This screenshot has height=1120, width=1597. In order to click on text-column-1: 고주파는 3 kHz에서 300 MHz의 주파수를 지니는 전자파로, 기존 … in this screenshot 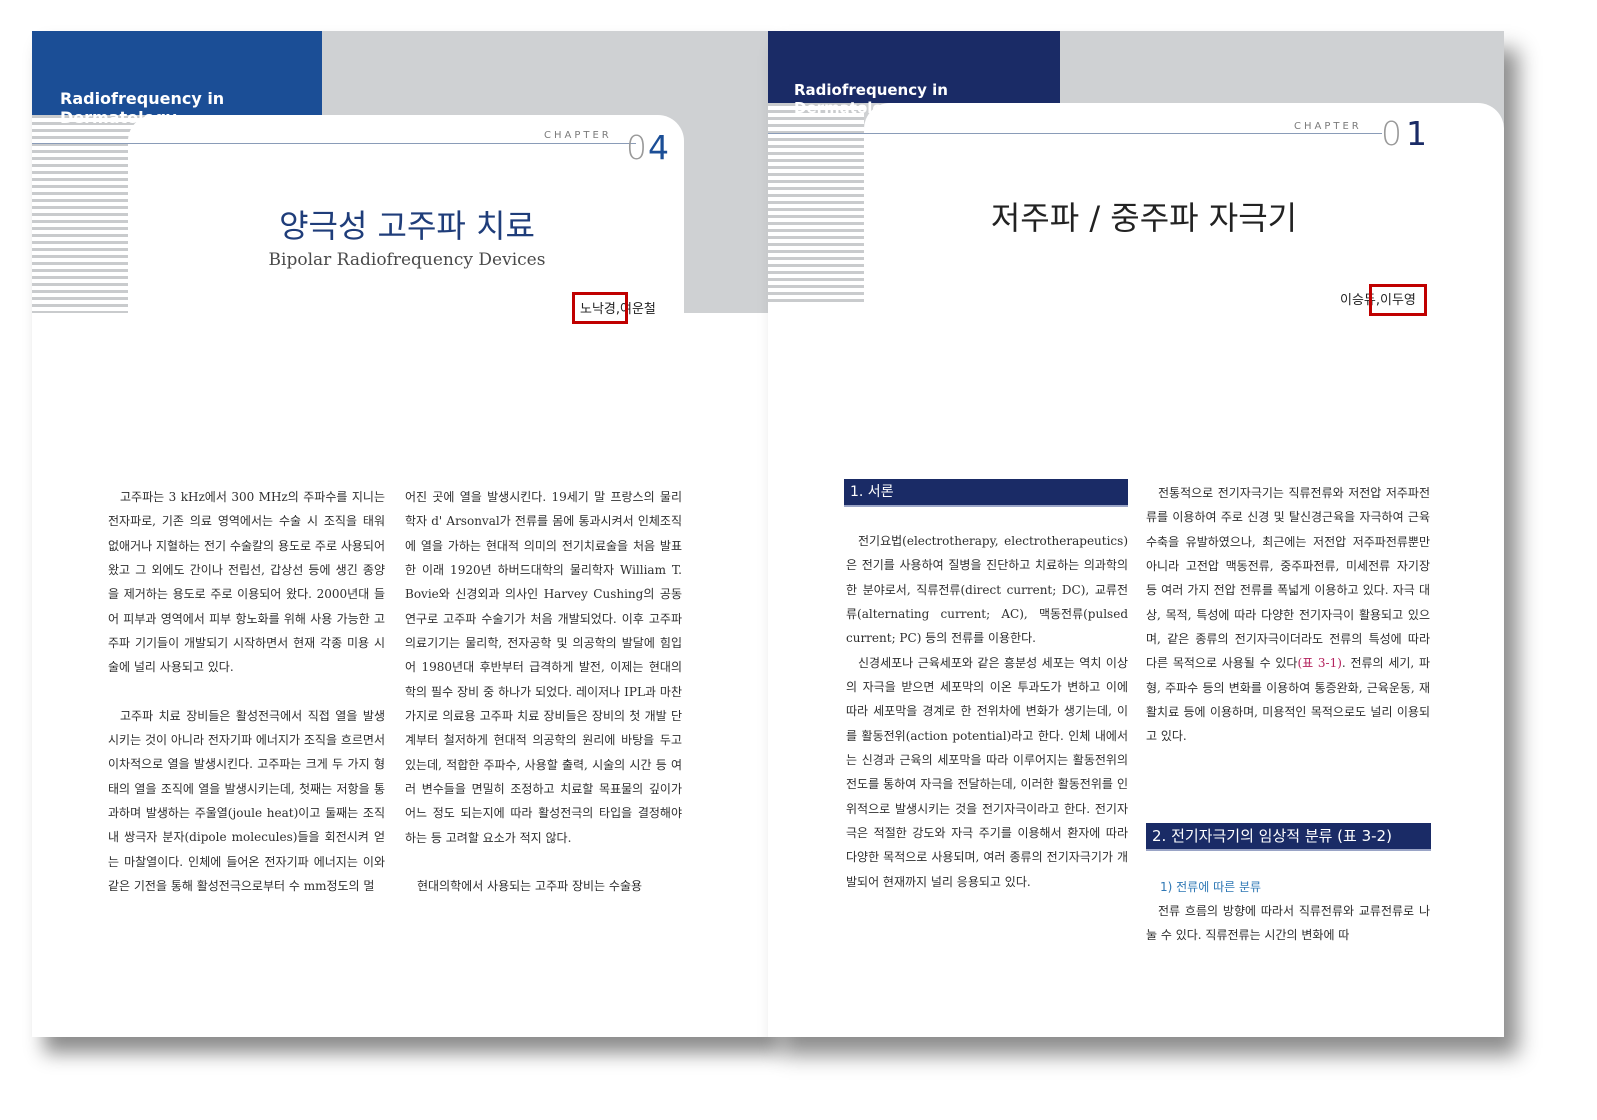, I will do `click(246, 692)`.